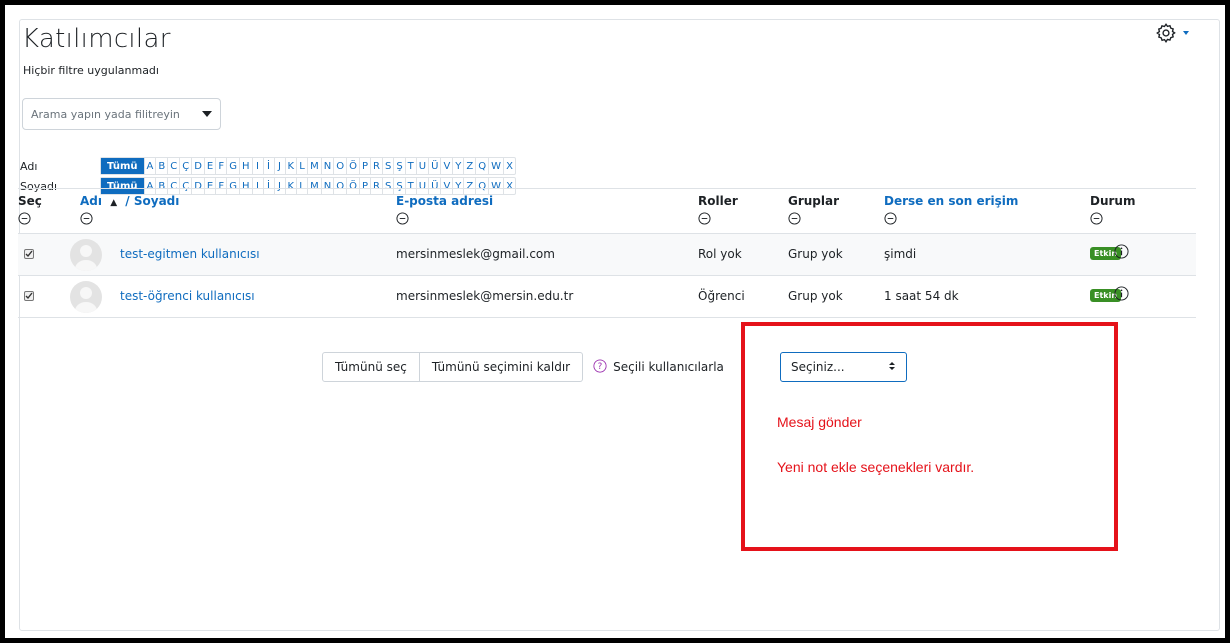 The width and height of the screenshot is (1230, 643). I want to click on header-select-label: Seç, so click(30, 201).